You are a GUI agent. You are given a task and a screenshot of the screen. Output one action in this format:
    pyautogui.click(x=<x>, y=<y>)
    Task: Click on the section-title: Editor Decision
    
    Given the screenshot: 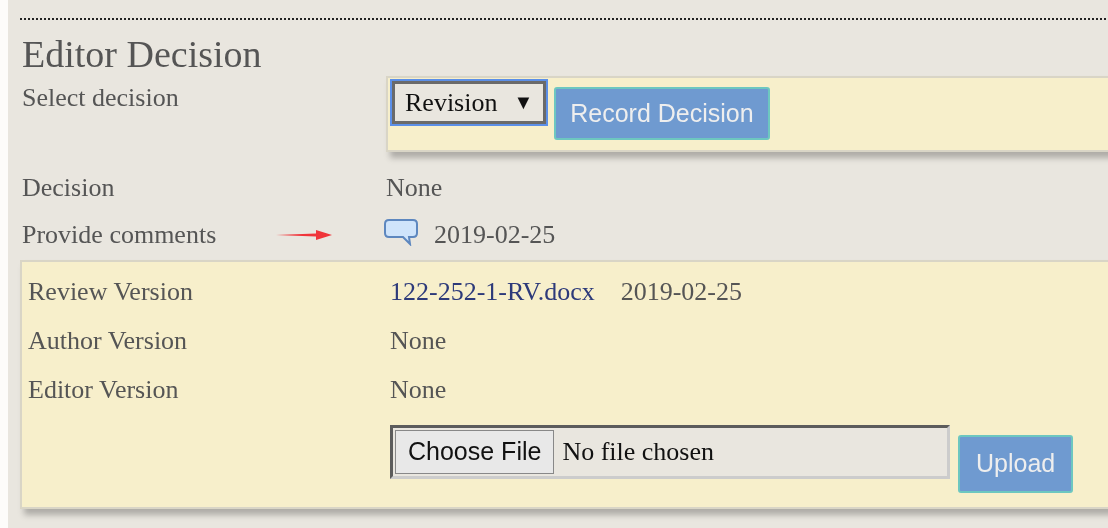 What is the action you would take?
    pyautogui.click(x=142, y=54)
    